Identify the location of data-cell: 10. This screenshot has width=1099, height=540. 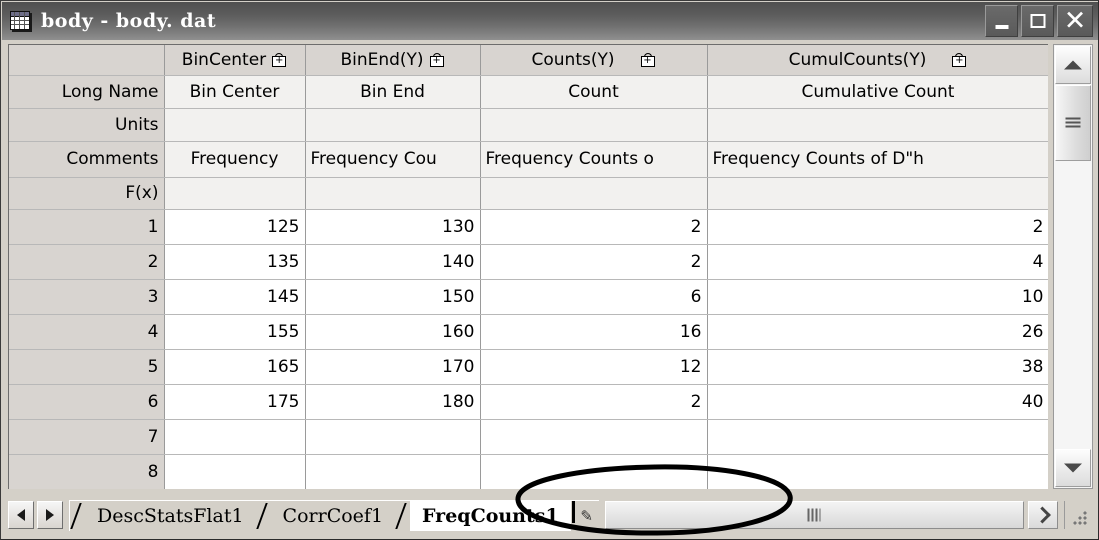
(877, 297).